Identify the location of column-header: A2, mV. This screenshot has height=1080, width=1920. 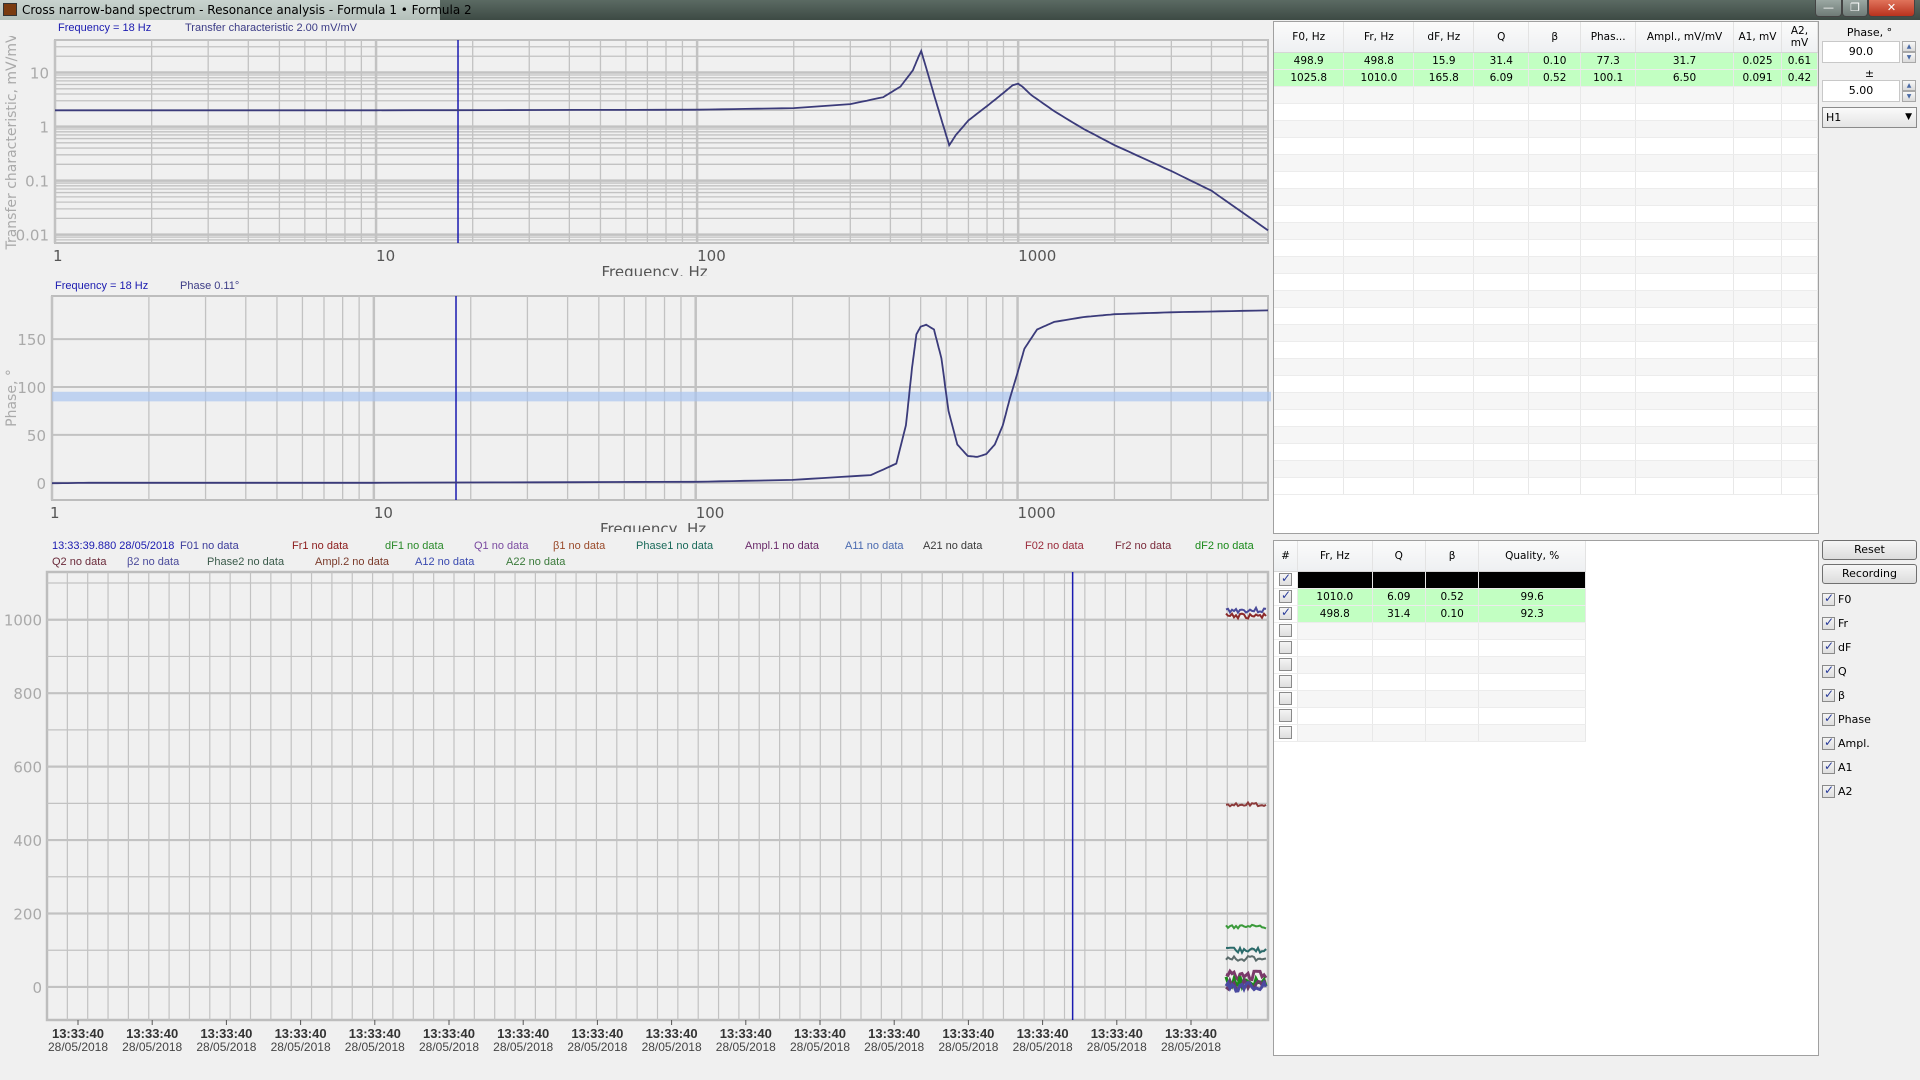
(1799, 37).